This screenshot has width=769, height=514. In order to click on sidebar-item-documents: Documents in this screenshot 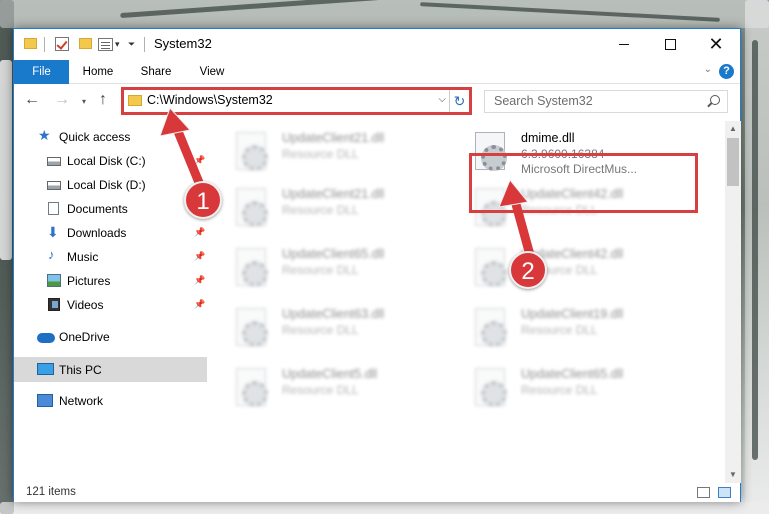, I will do `click(110, 209)`.